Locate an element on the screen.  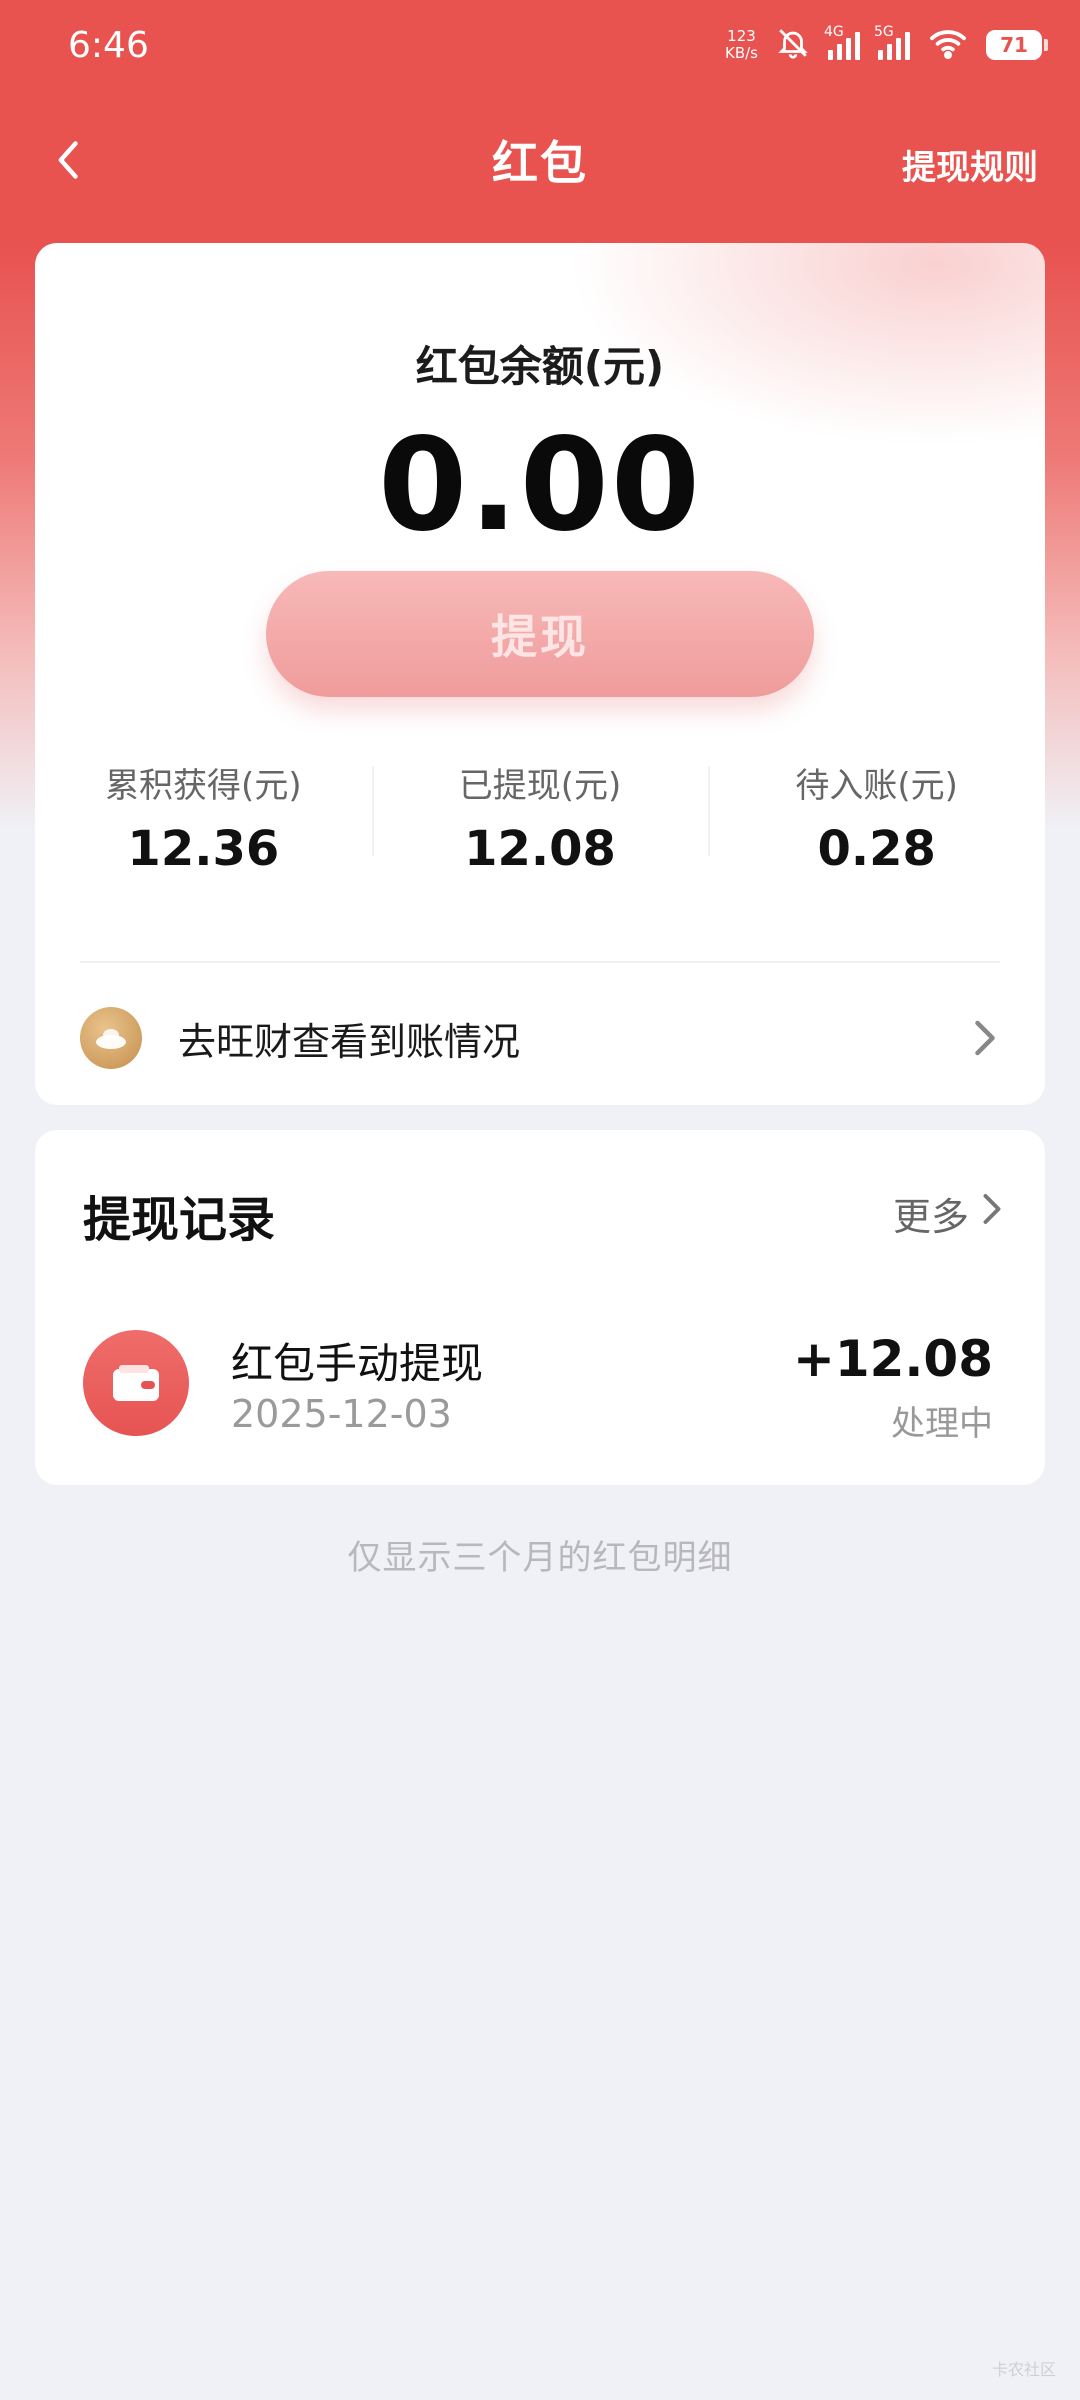
stats-row: 累积获得(元) 12.36 已提现(元) 12.08 待入账(元) 0.28 is located at coordinates (540, 817).